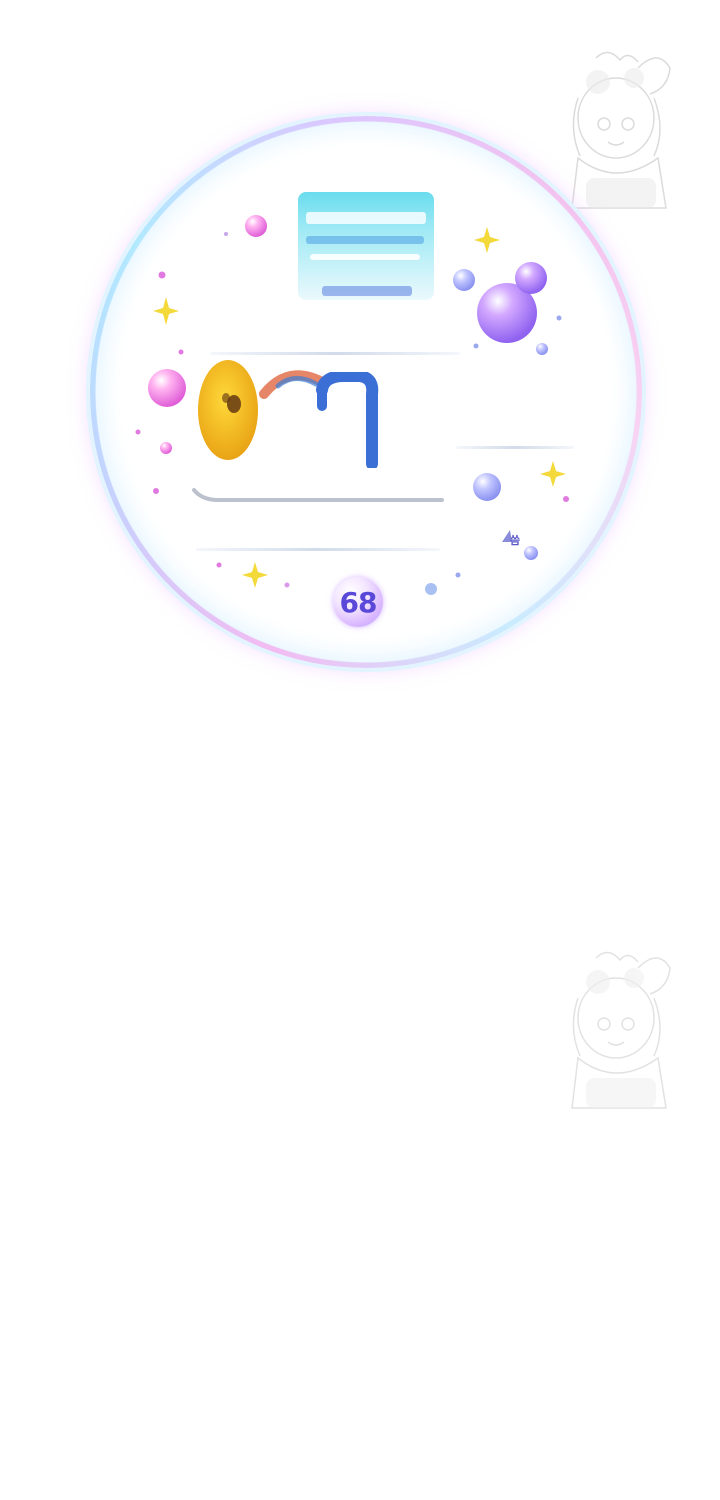 Image resolution: width=720 pixels, height=1500 pixels. What do you see at coordinates (623, 1025) in the screenshot?
I see `anime-watermark-icon` at bounding box center [623, 1025].